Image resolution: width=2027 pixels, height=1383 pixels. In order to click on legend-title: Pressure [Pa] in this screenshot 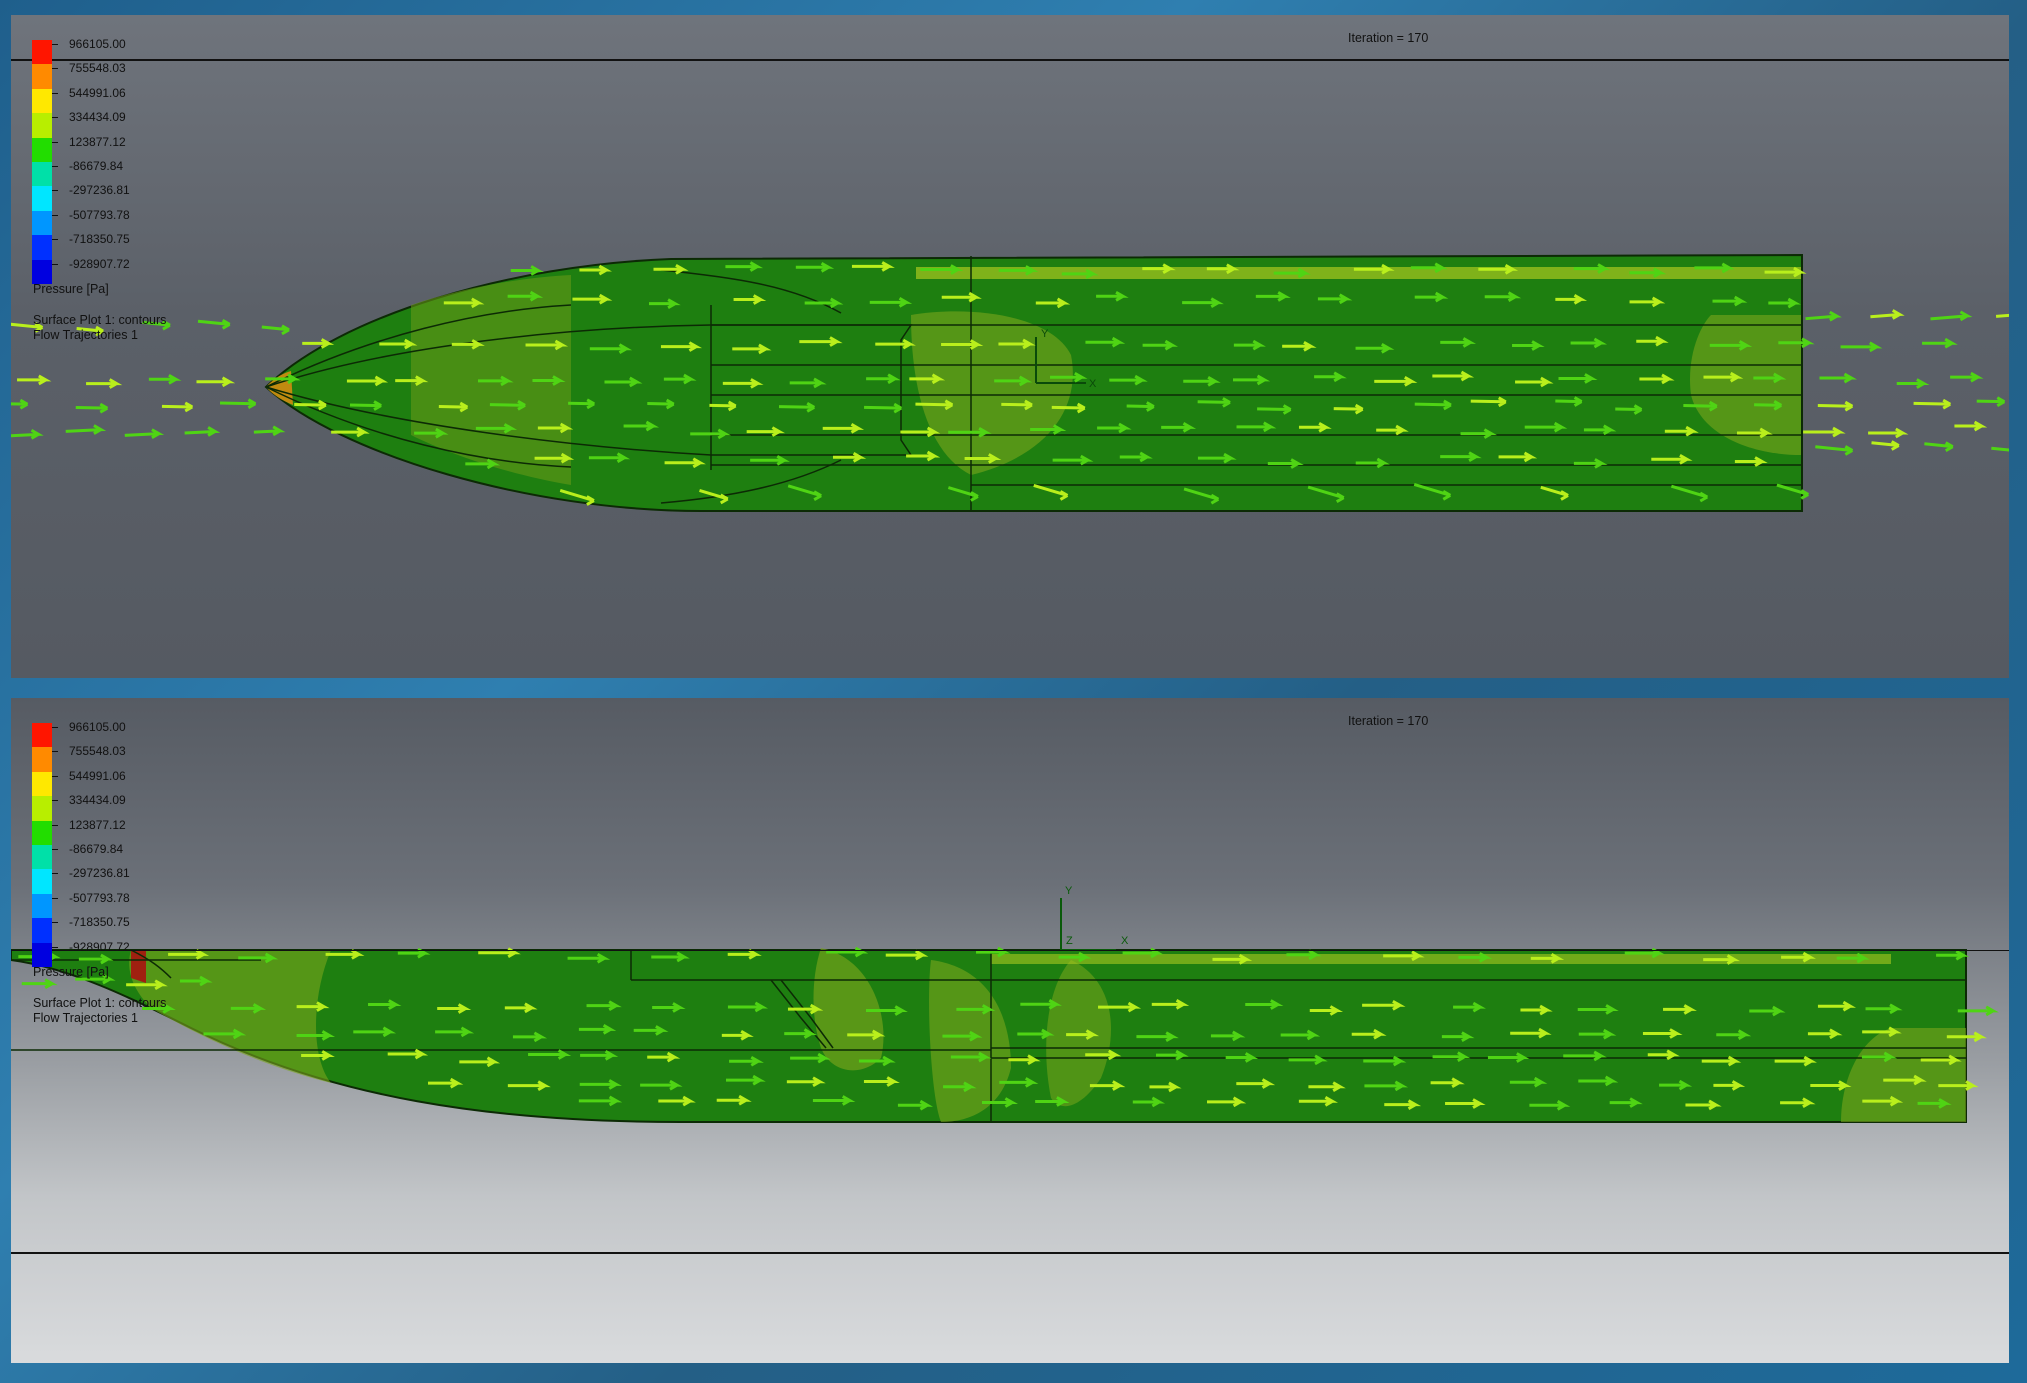, I will do `click(71, 972)`.